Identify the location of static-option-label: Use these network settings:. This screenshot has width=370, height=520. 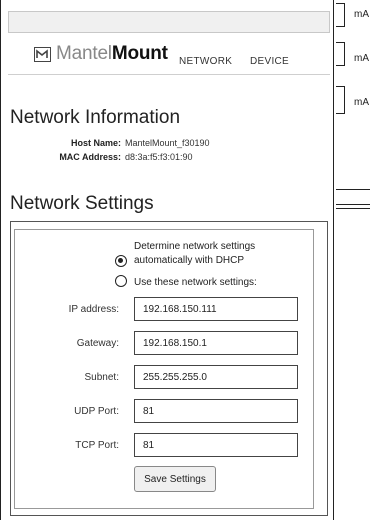
(195, 282).